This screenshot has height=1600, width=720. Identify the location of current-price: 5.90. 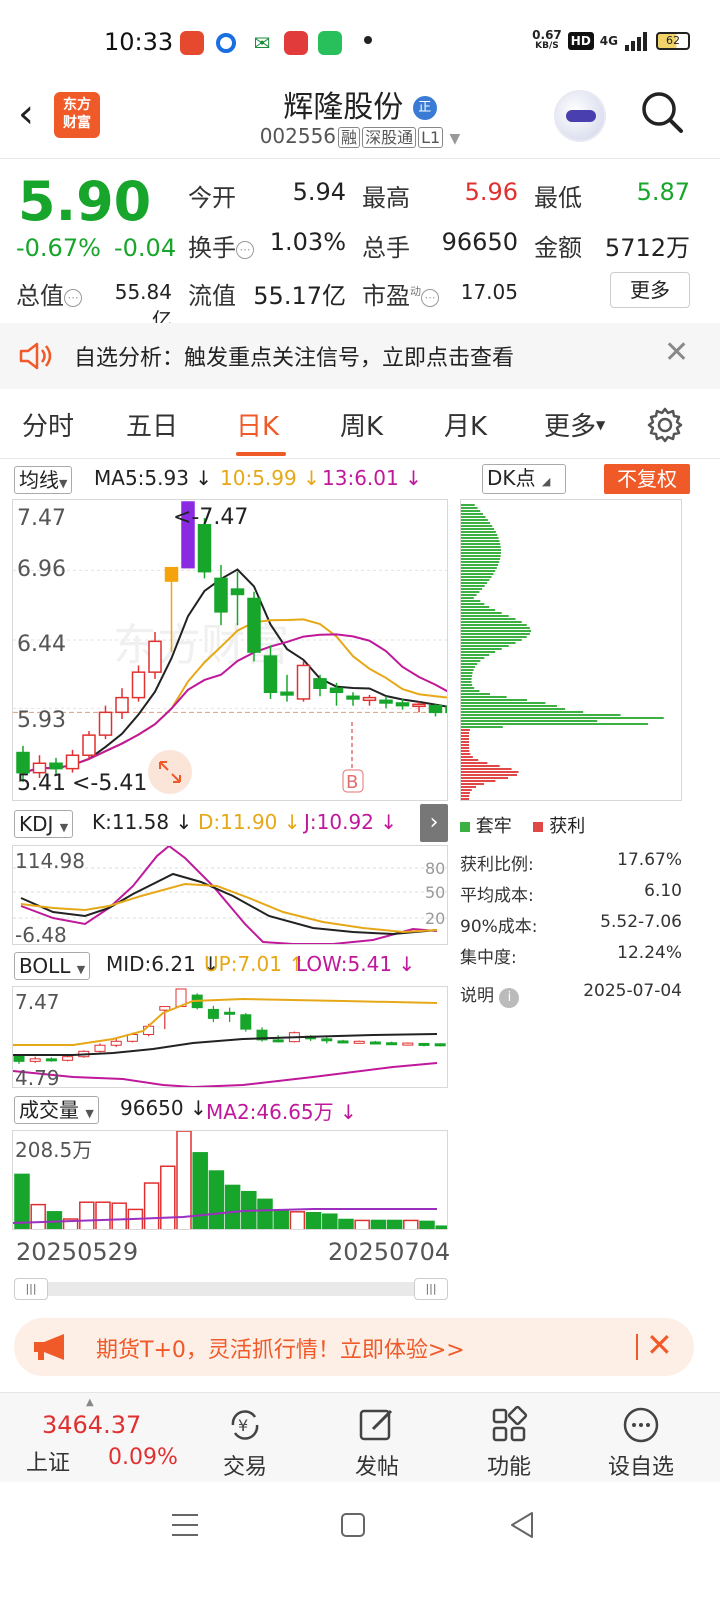
(85, 201).